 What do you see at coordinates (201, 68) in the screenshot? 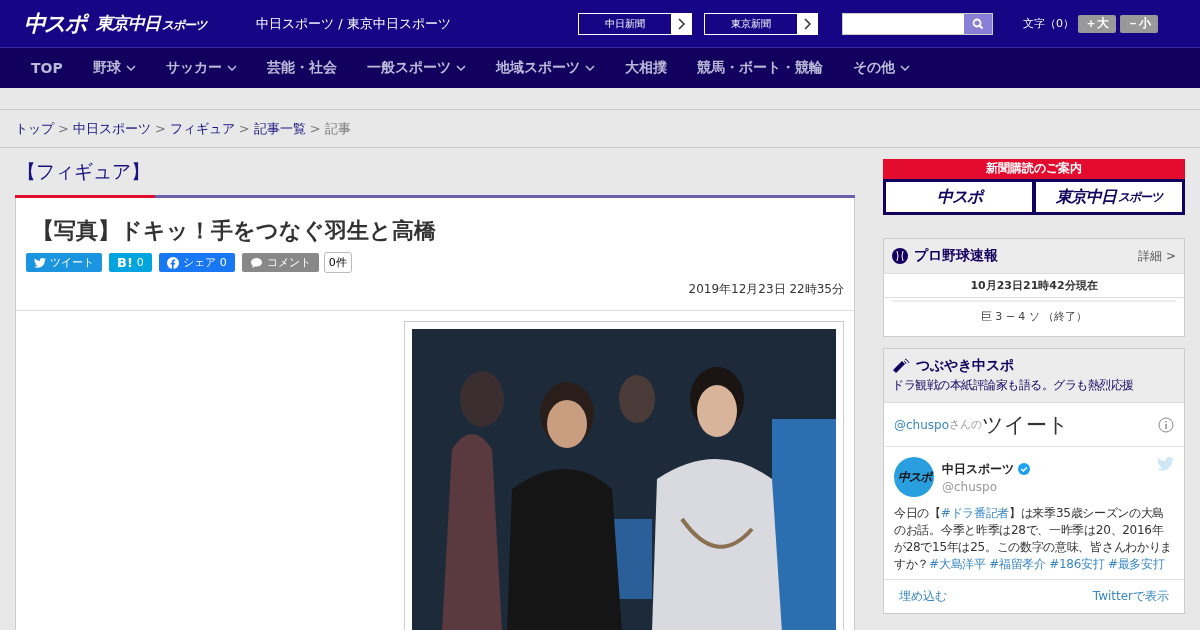
I see `nav-item: サッカー` at bounding box center [201, 68].